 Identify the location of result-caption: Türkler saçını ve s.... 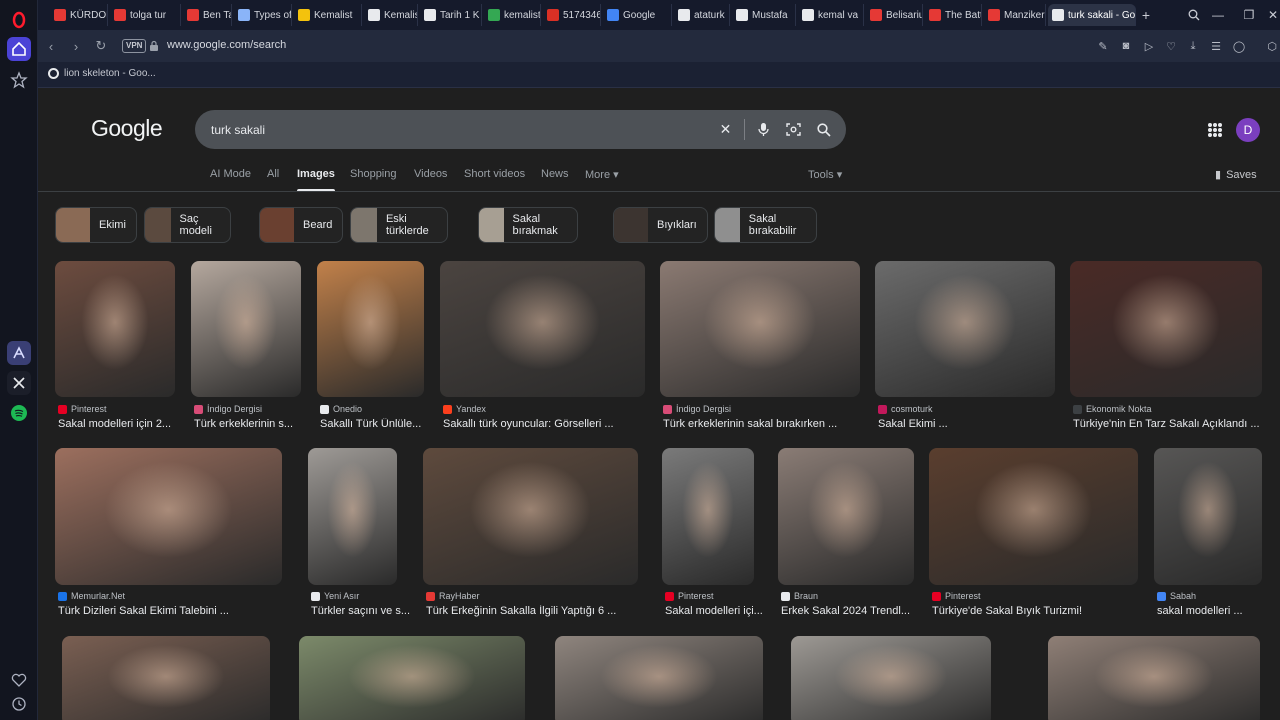
(371, 611).